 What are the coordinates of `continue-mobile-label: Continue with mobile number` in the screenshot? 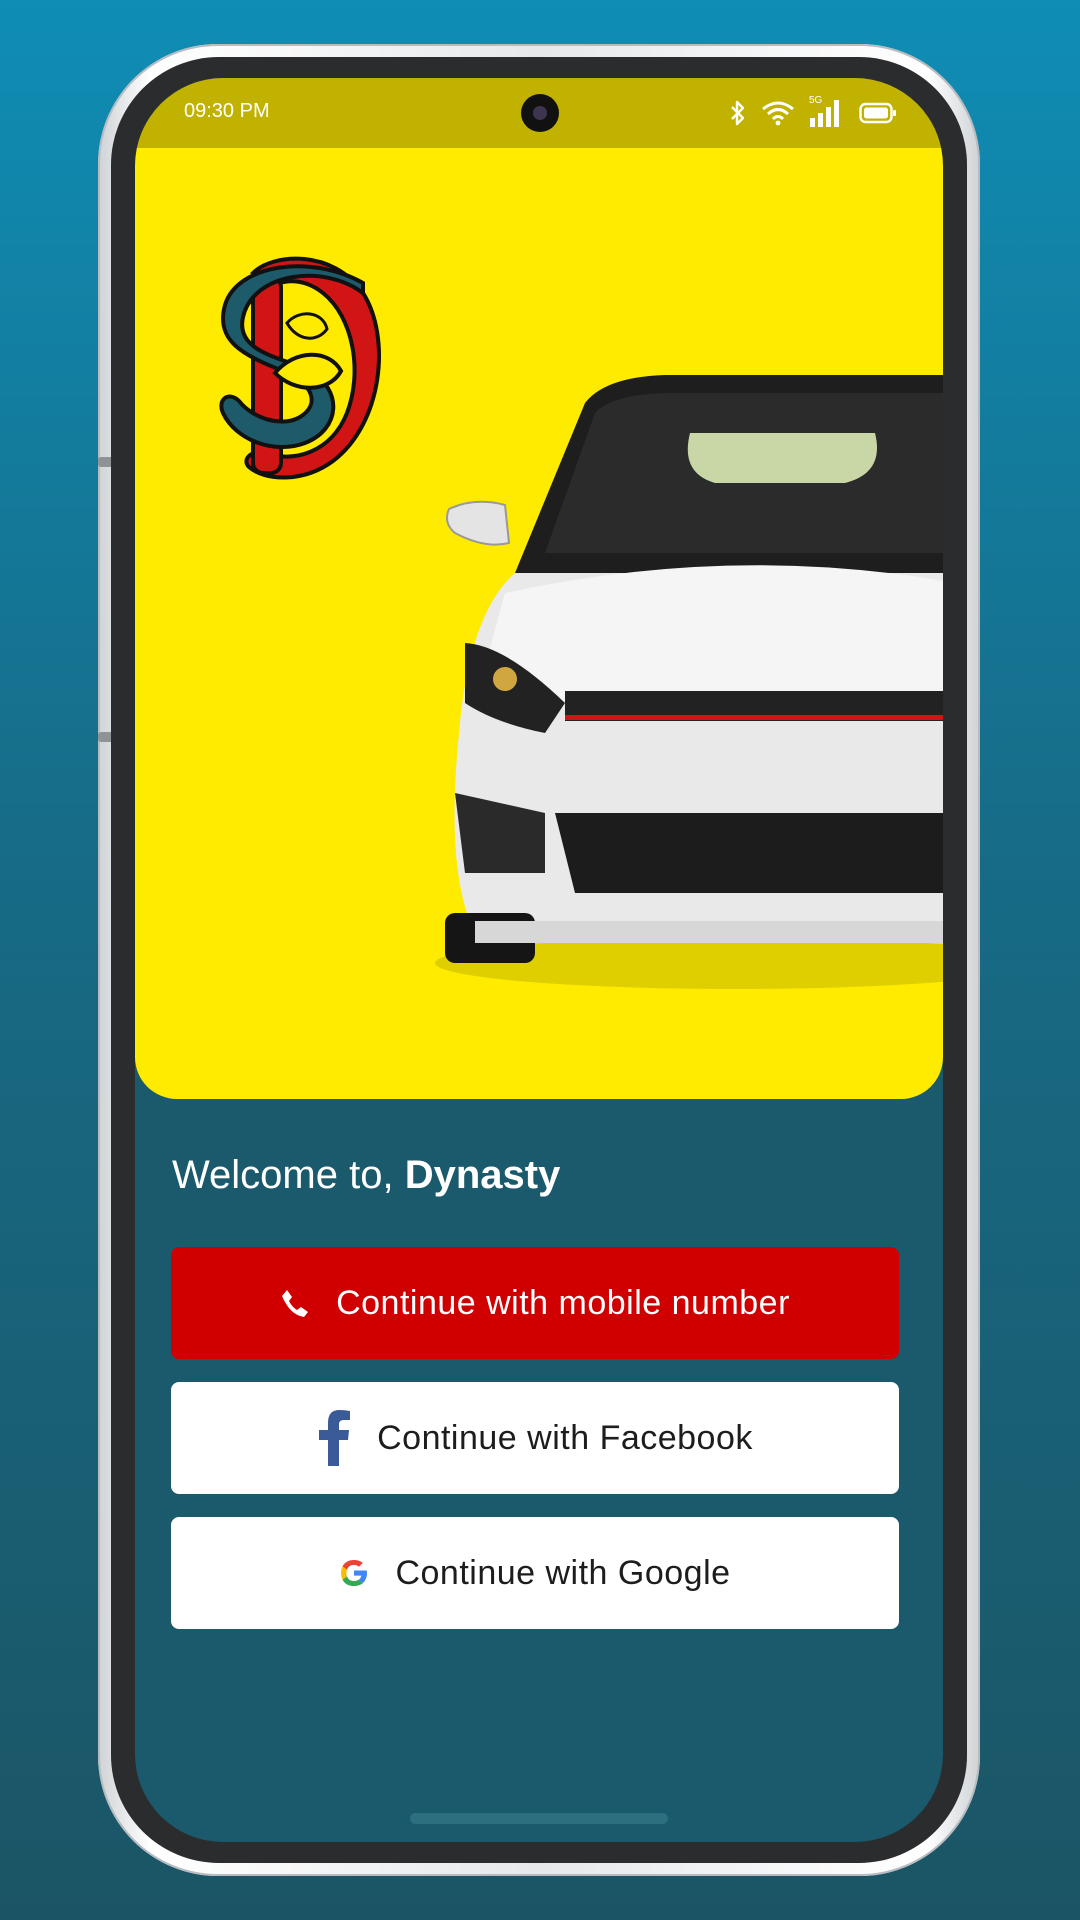 It's located at (563, 1302).